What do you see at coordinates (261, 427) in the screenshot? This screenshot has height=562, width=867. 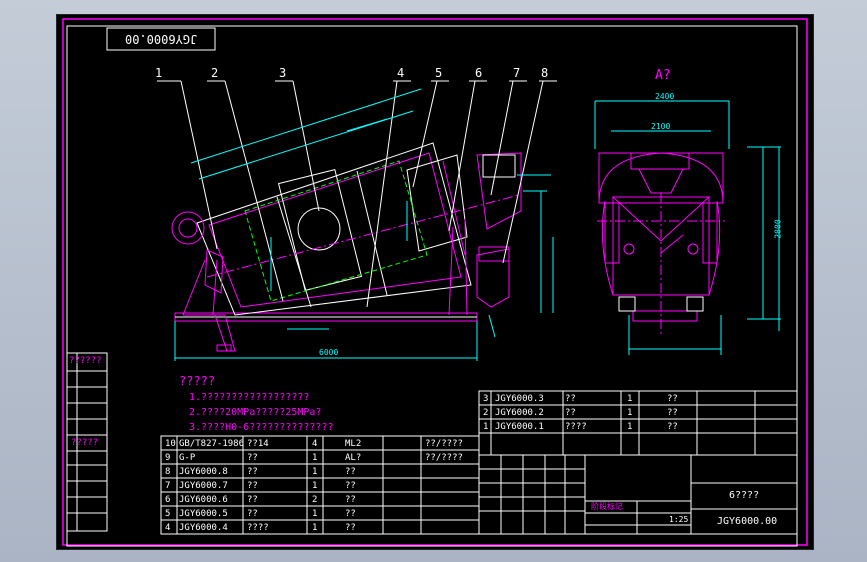 I see `note-3: 3.????H0-6??????????????` at bounding box center [261, 427].